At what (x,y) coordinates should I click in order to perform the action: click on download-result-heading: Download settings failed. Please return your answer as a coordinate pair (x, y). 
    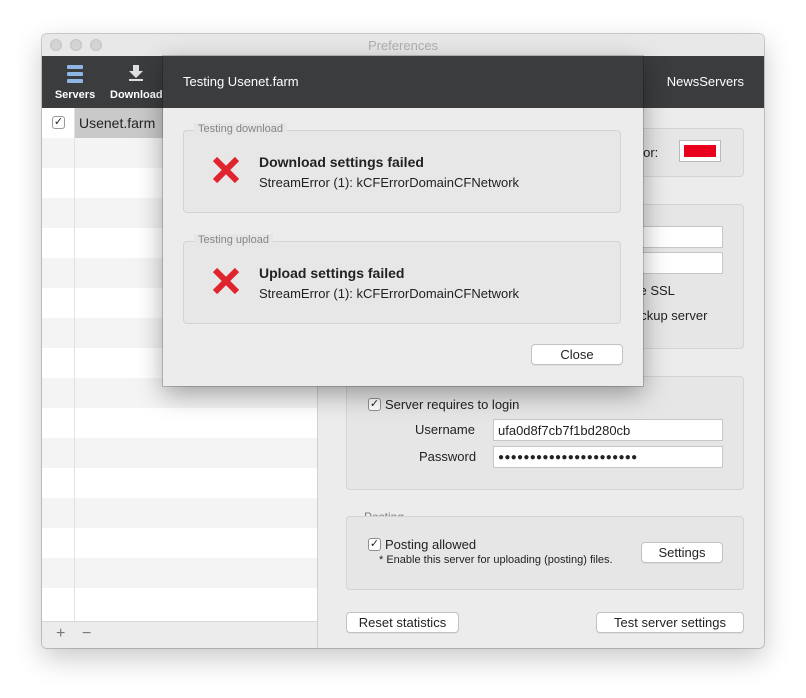
    Looking at the image, I should click on (341, 162).